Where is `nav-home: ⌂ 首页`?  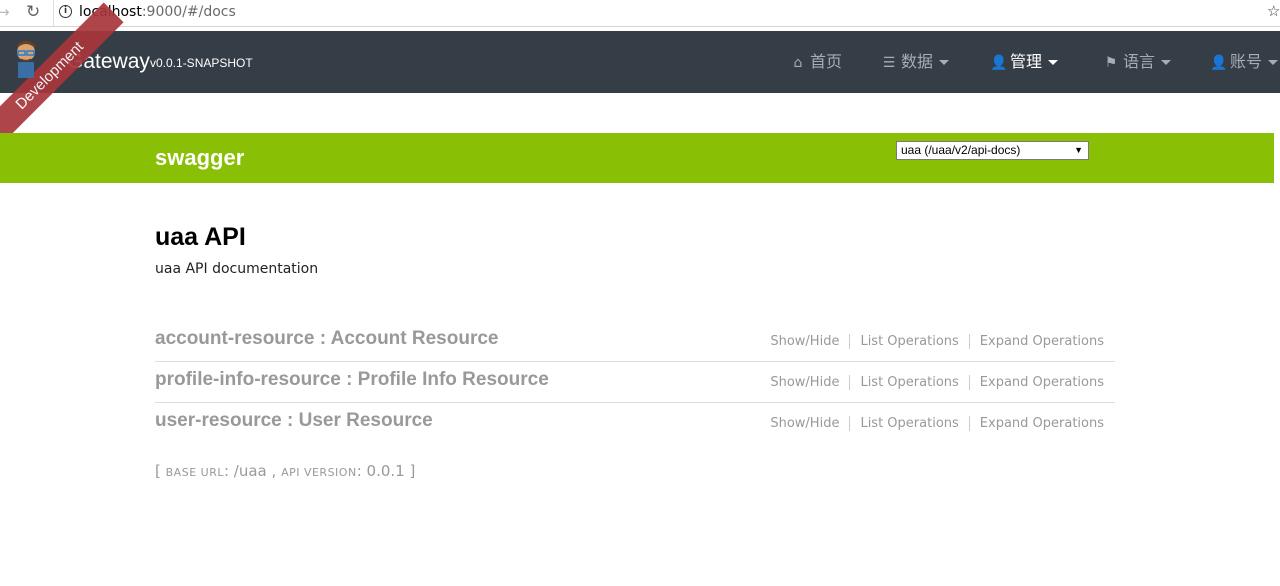 nav-home: ⌂ 首页 is located at coordinates (816, 62).